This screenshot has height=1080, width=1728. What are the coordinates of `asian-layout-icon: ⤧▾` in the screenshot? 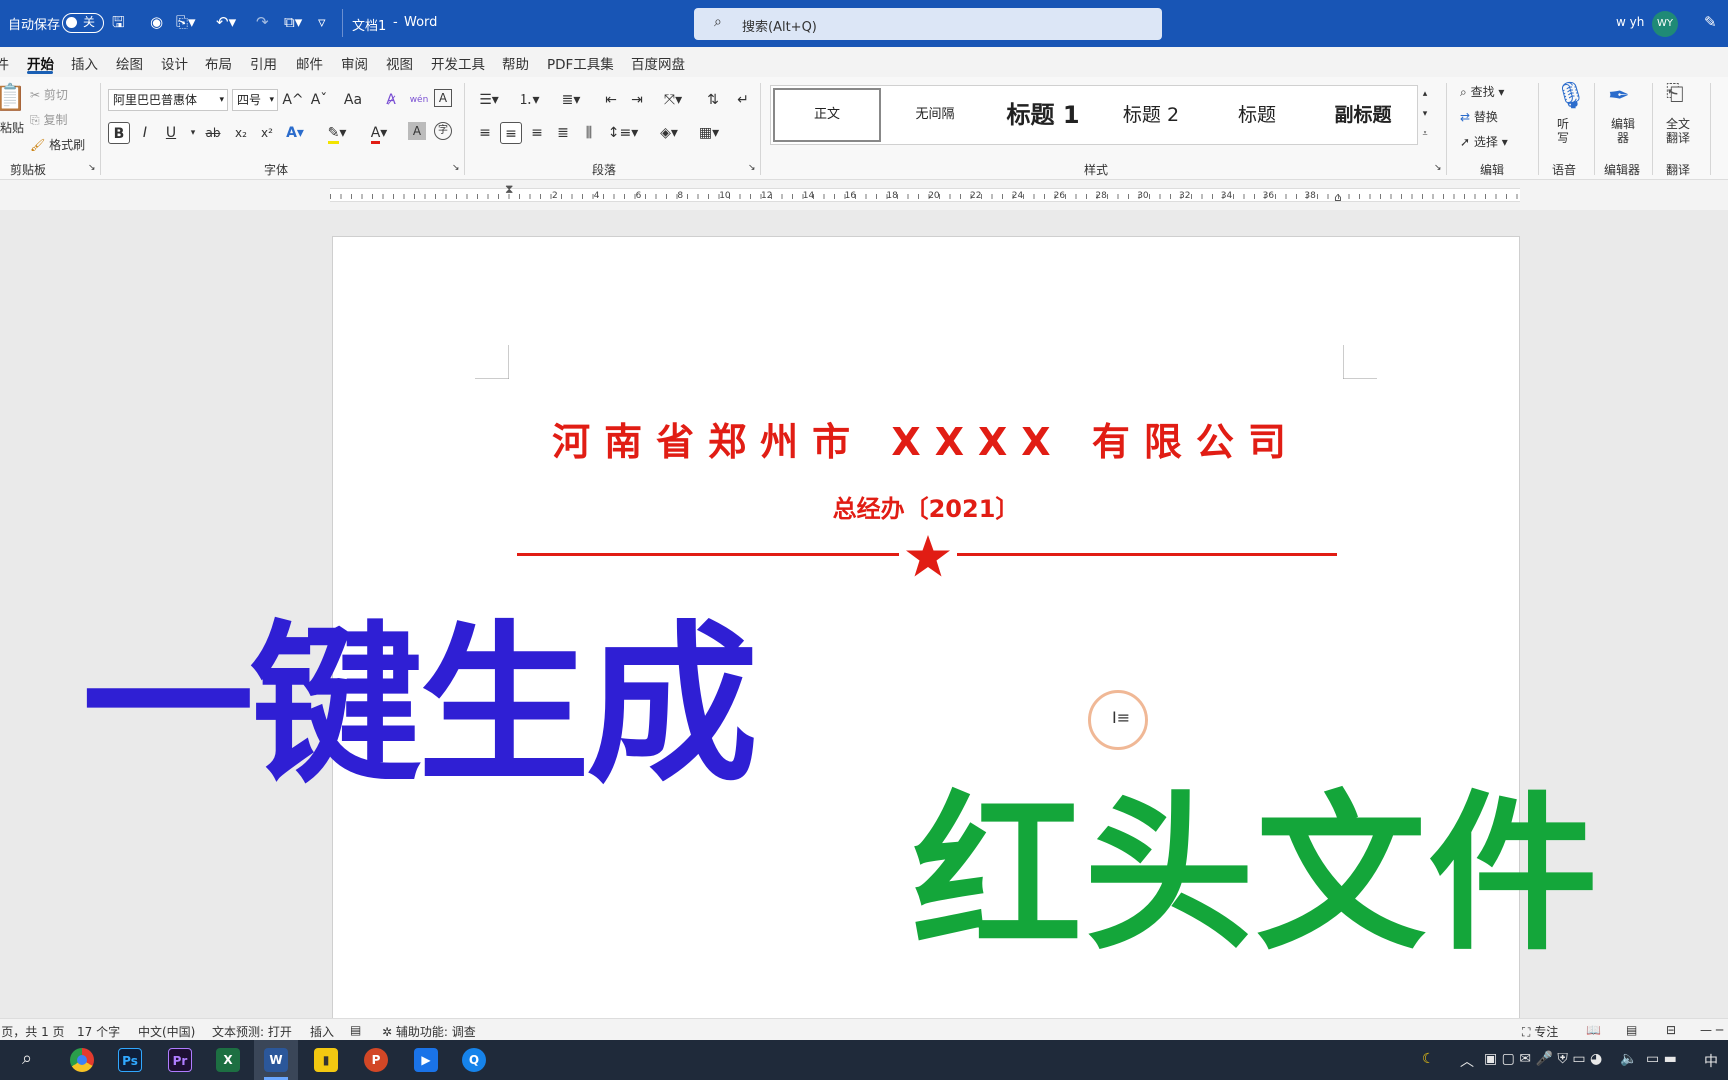 It's located at (673, 100).